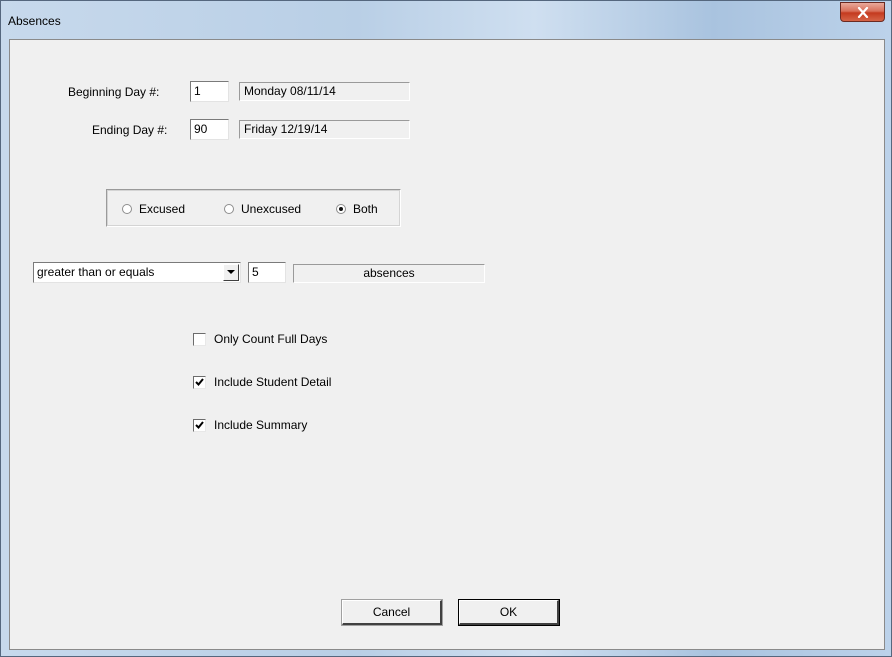 This screenshot has width=892, height=657. What do you see at coordinates (365, 209) in the screenshot?
I see `radio-both-label: Both` at bounding box center [365, 209].